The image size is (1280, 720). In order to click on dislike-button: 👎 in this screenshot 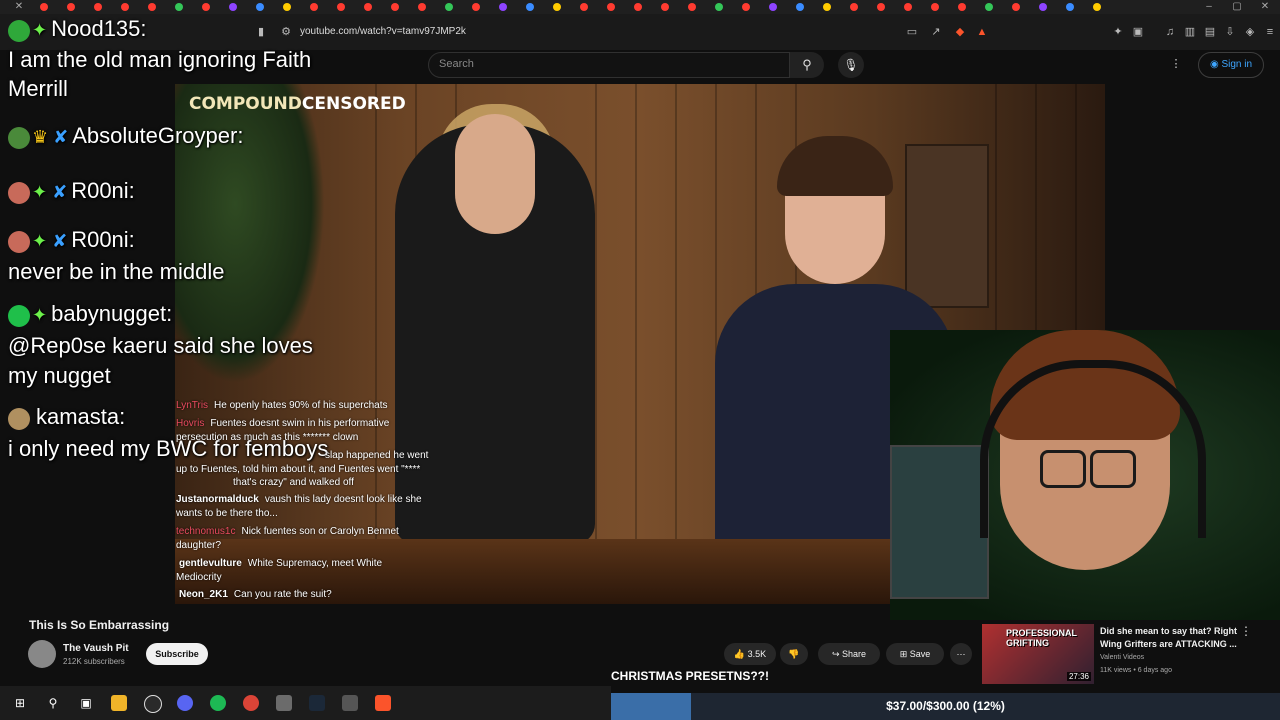, I will do `click(794, 654)`.